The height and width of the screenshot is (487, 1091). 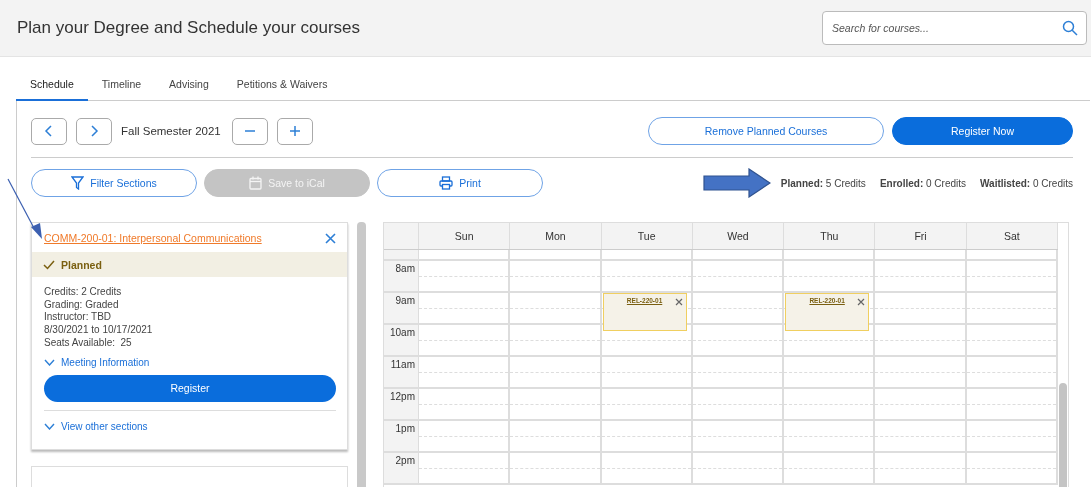 I want to click on check-icon, so click(x=49, y=264).